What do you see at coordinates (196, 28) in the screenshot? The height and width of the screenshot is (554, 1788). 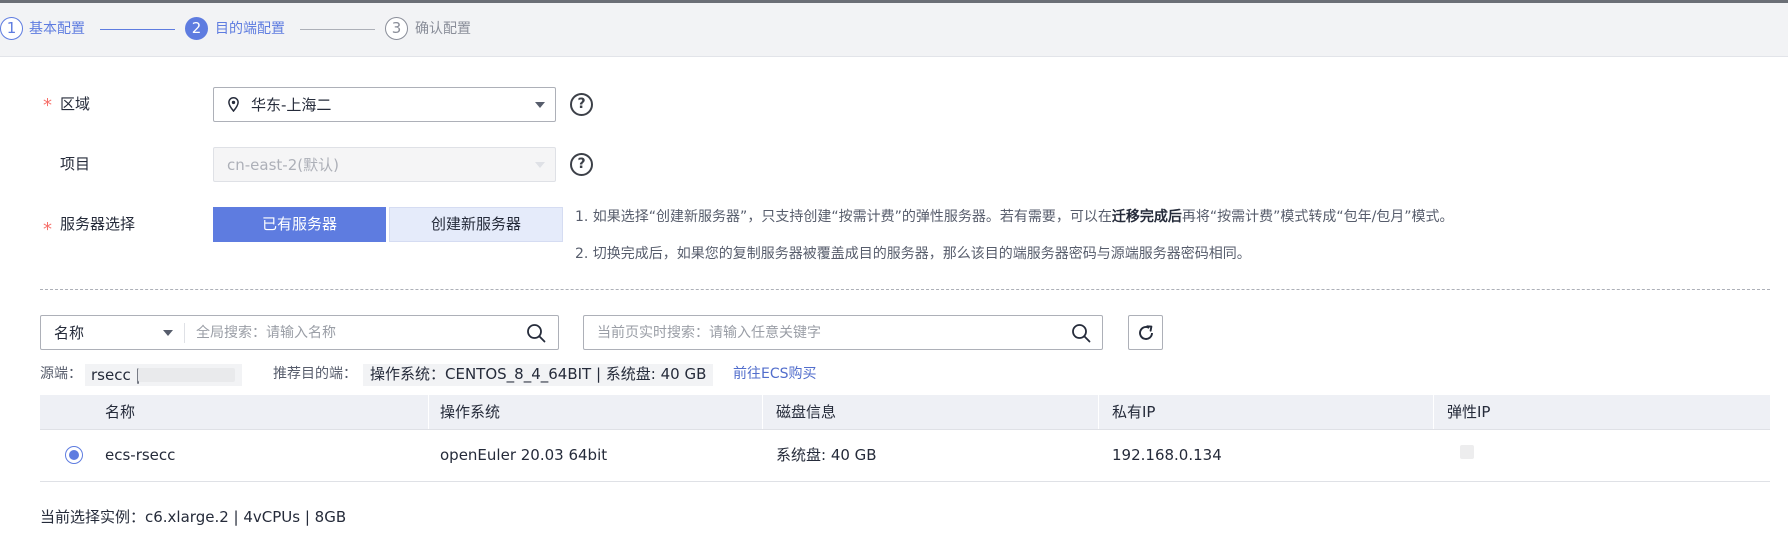 I see `step-2-circle: 2` at bounding box center [196, 28].